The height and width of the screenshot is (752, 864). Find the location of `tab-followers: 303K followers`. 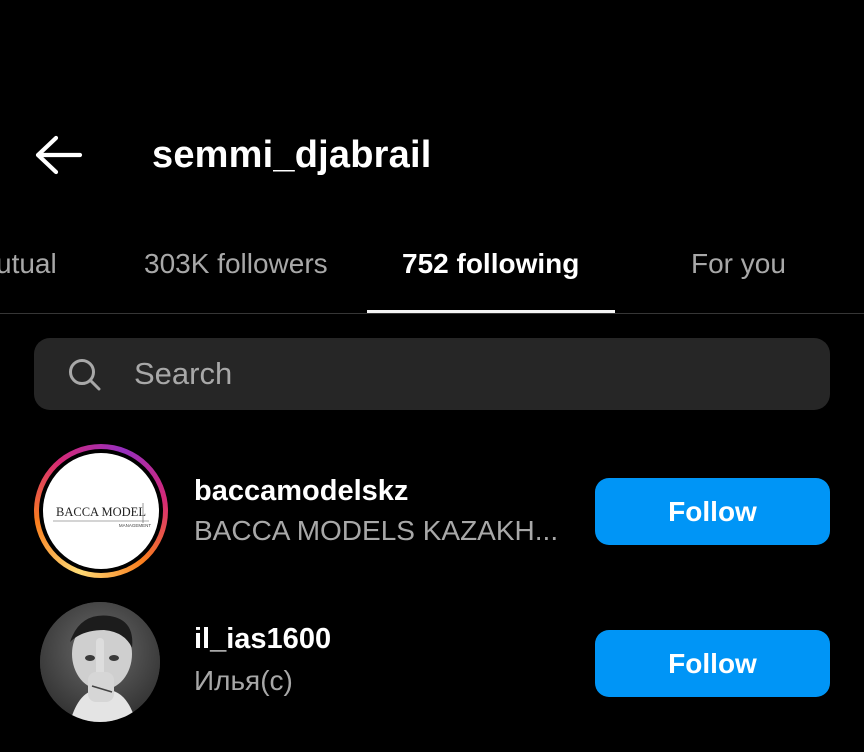

tab-followers: 303K followers is located at coordinates (236, 264).